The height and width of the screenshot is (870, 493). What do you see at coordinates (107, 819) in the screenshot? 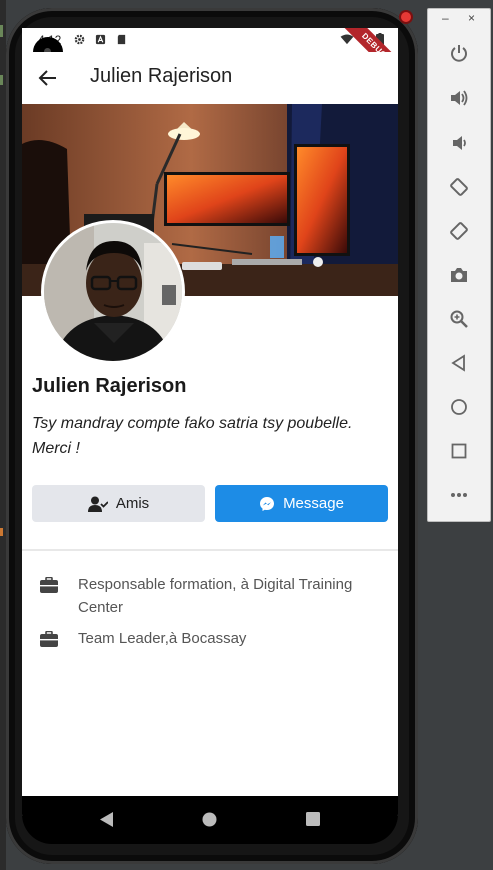
I see `nav-back-icon` at bounding box center [107, 819].